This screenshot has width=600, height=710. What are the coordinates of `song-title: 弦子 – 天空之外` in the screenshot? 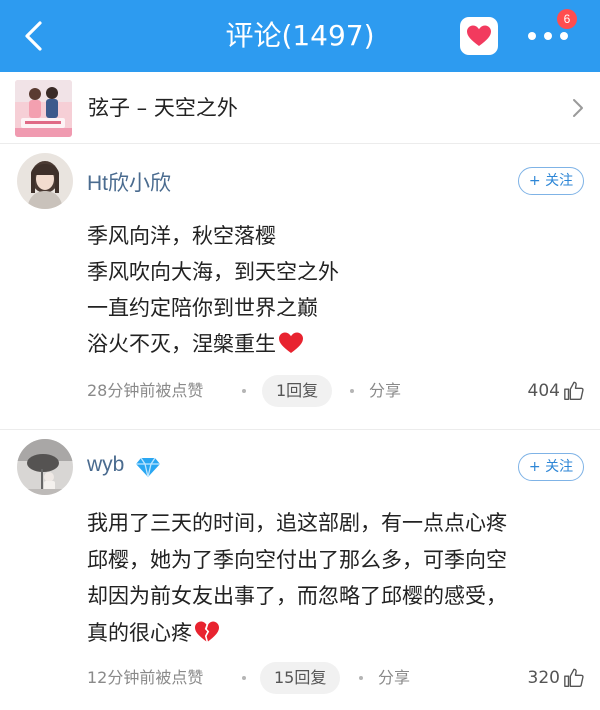 It's located at (163, 108).